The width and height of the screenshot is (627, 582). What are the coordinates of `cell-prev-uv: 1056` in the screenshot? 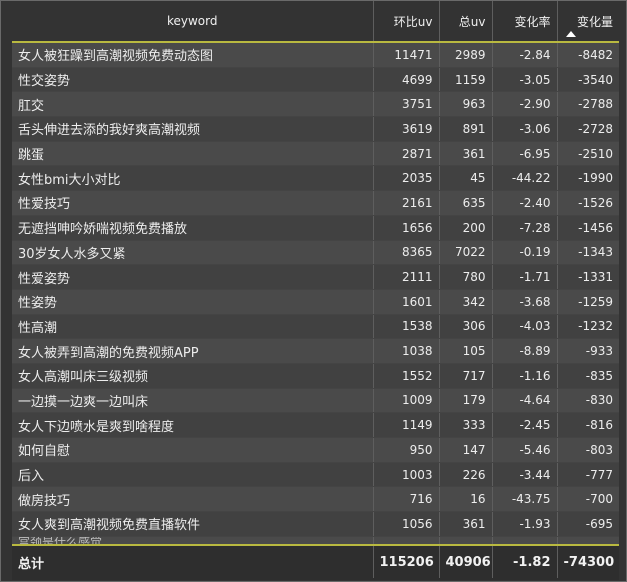 It's located at (406, 524).